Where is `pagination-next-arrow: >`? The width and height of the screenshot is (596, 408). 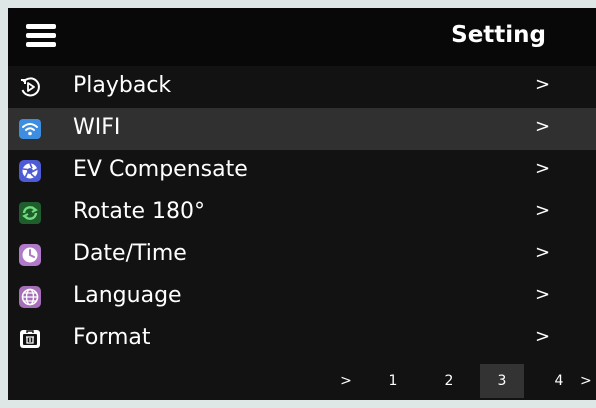 pagination-next-arrow: > is located at coordinates (588, 381).